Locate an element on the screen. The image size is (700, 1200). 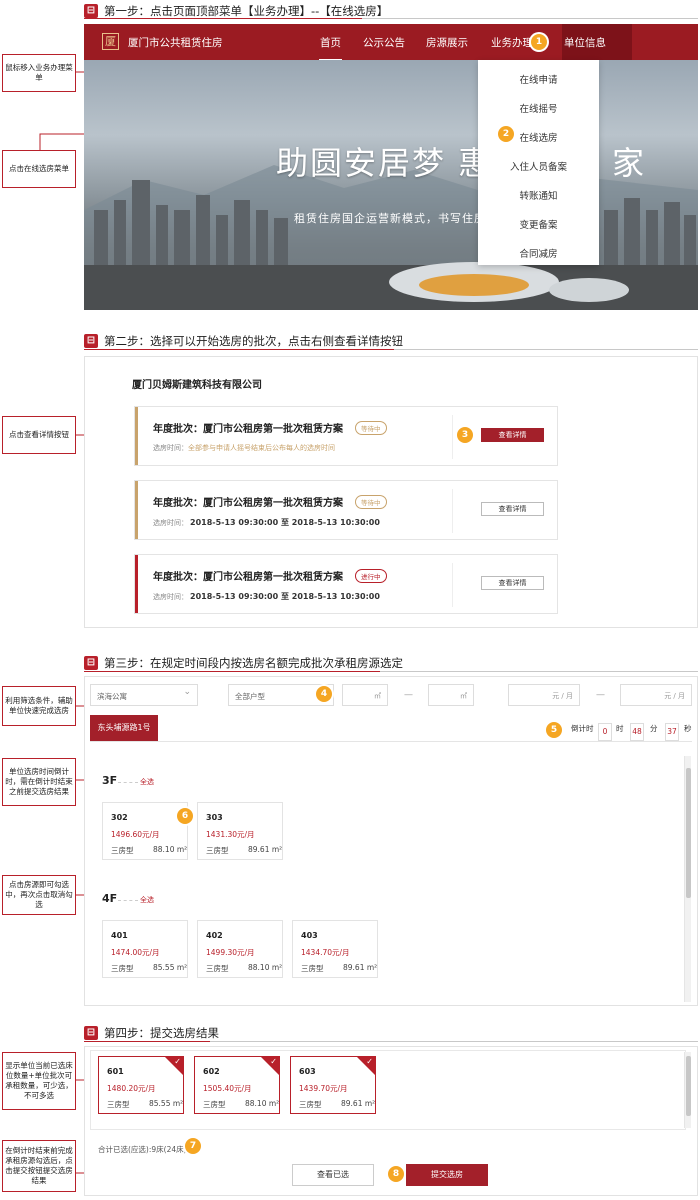
annotation-1: 鼠标移入业务办理菜单 is located at coordinates (39, 73).